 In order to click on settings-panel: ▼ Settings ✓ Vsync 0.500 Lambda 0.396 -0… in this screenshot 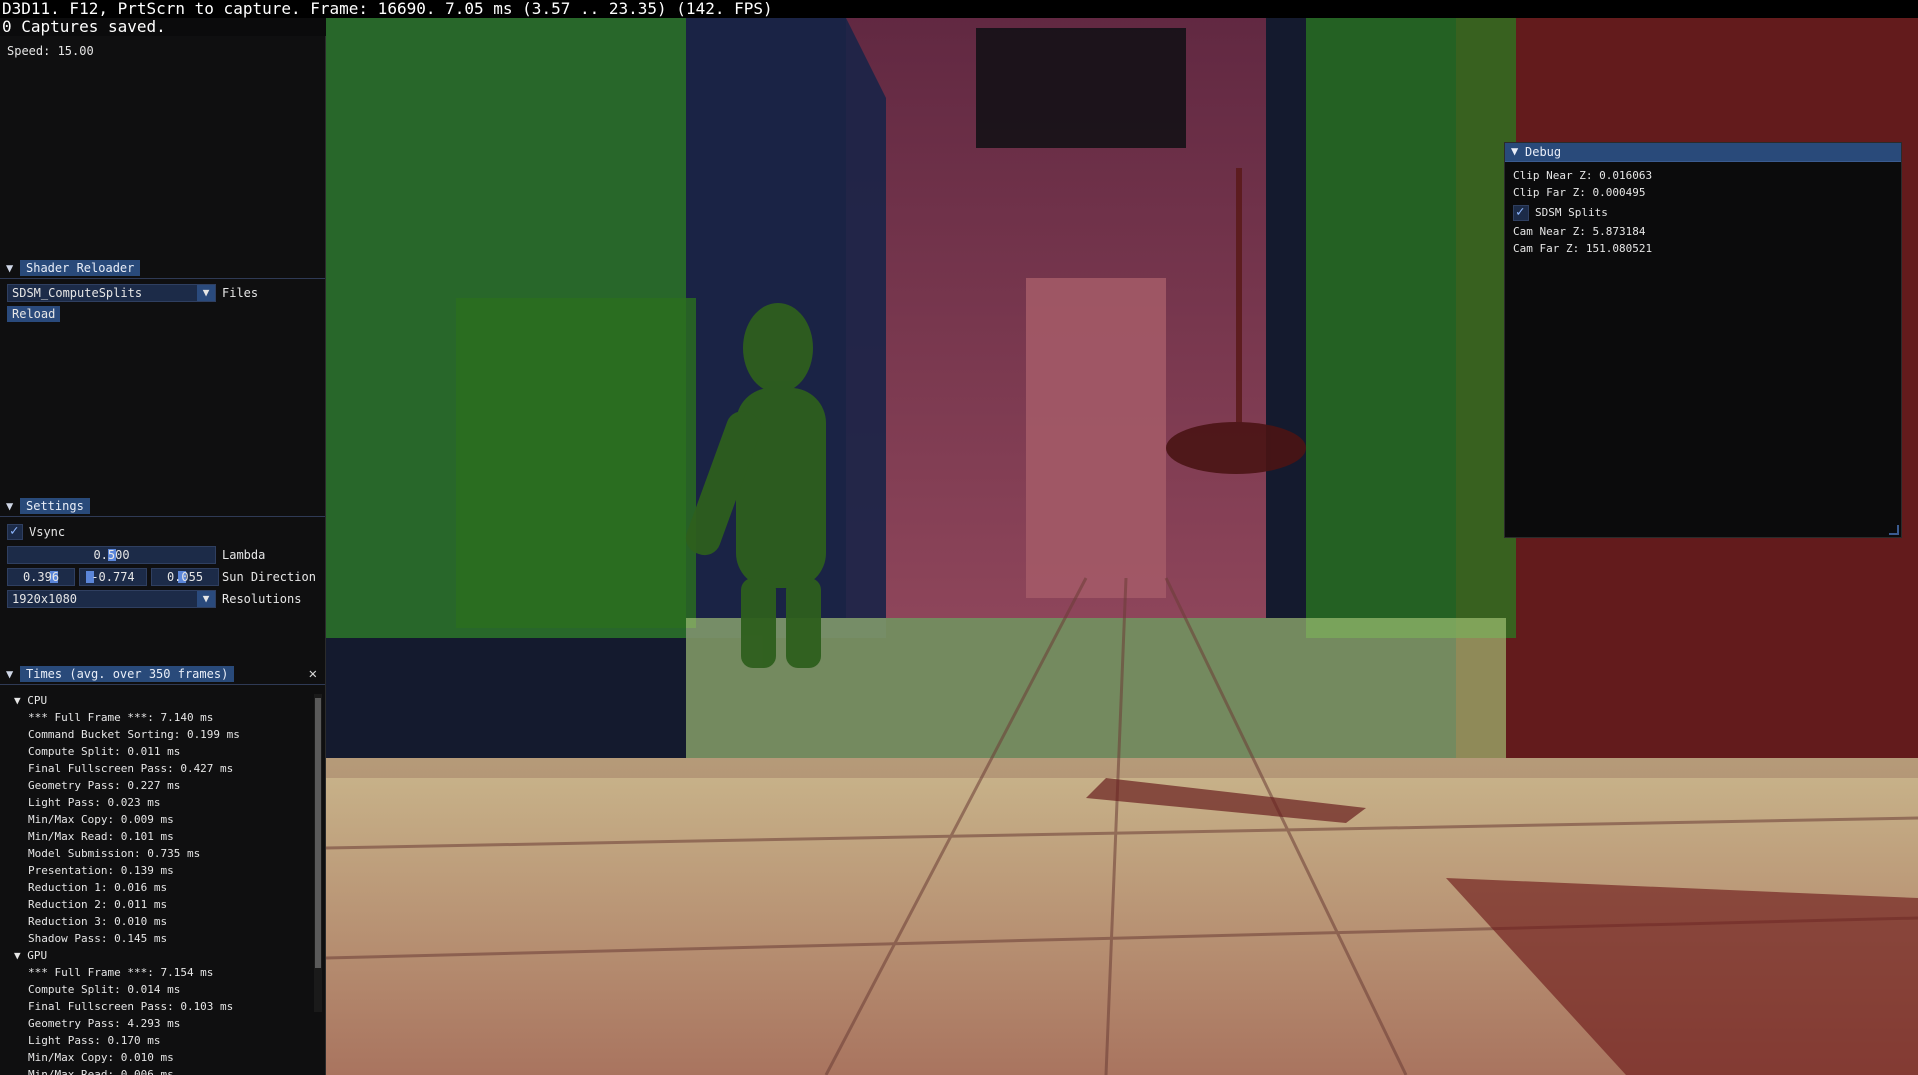, I will do `click(163, 580)`.